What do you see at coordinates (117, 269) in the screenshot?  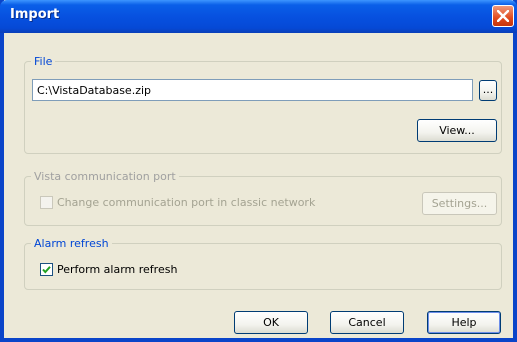 I see `perform-alarm-refresh-label: Perform alarm refresh` at bounding box center [117, 269].